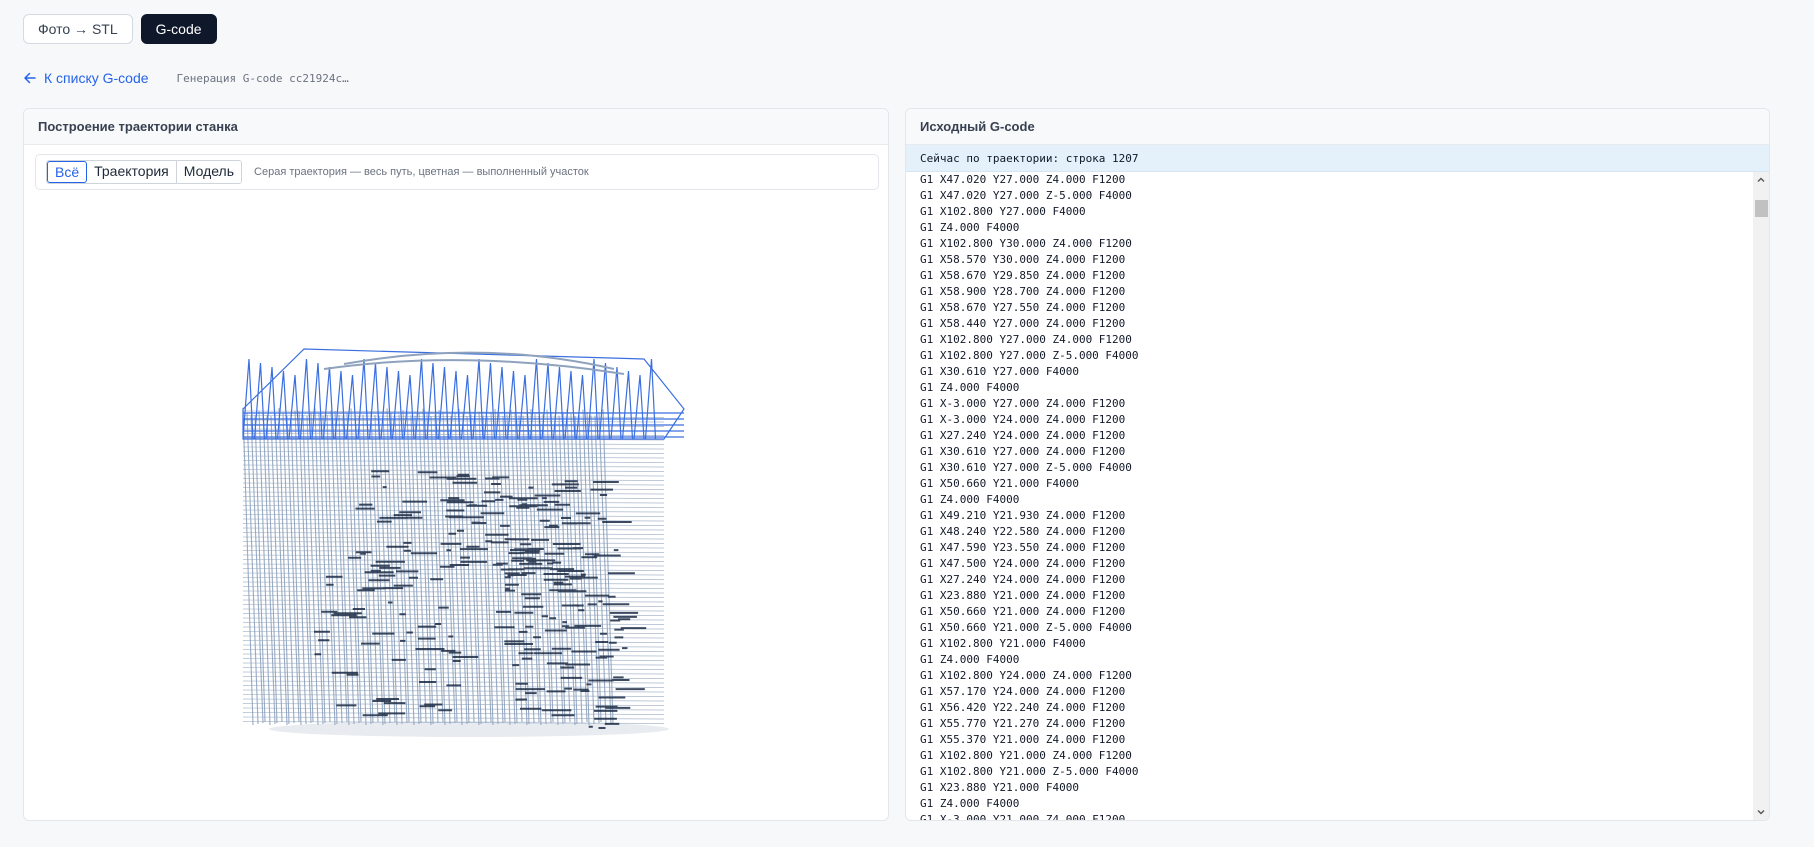 The height and width of the screenshot is (847, 1814). I want to click on gcode-line: G1 X58.670 Y27.550 Z4.000 F1200, so click(1023, 307).